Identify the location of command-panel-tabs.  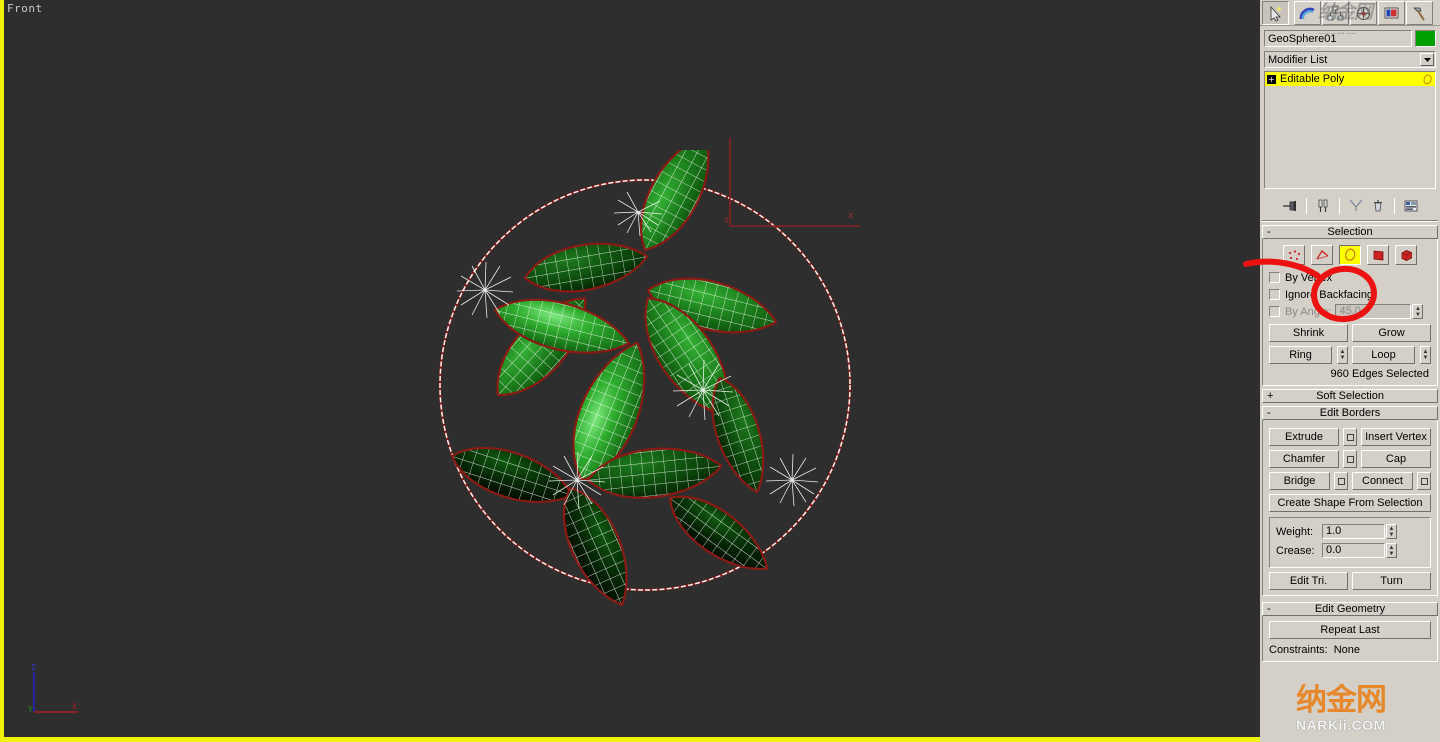
(1350, 13).